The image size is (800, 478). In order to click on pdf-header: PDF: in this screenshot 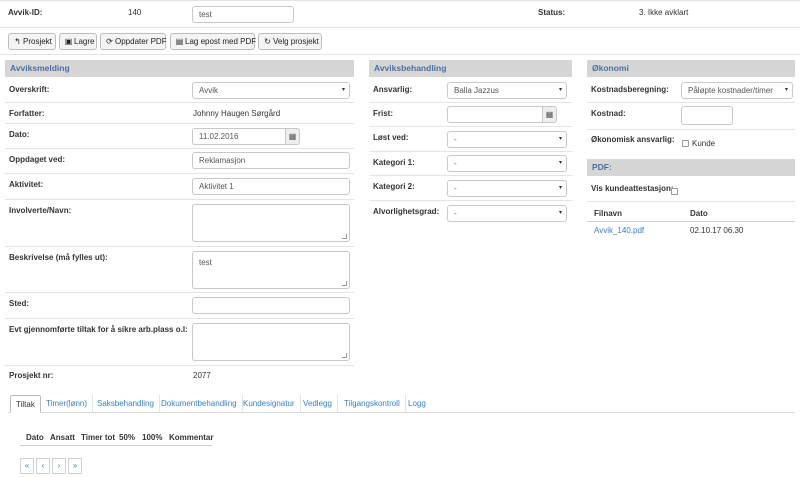, I will do `click(691, 167)`.